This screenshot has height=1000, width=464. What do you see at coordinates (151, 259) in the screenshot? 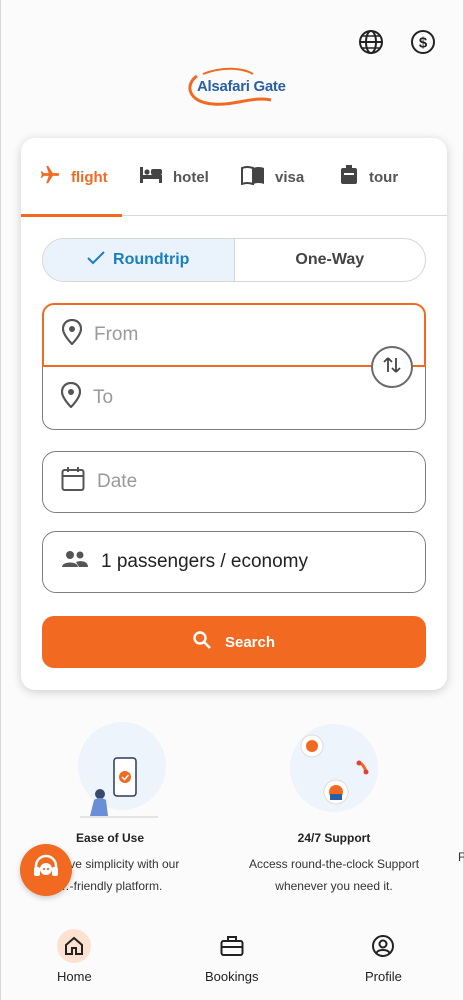
I see `roundtrip-label: Roundtrip` at bounding box center [151, 259].